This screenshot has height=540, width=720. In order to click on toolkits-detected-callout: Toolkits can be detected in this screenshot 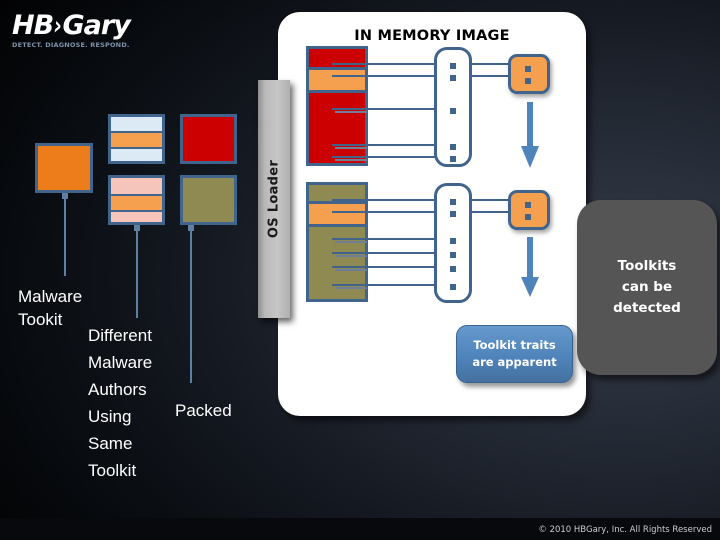, I will do `click(647, 287)`.